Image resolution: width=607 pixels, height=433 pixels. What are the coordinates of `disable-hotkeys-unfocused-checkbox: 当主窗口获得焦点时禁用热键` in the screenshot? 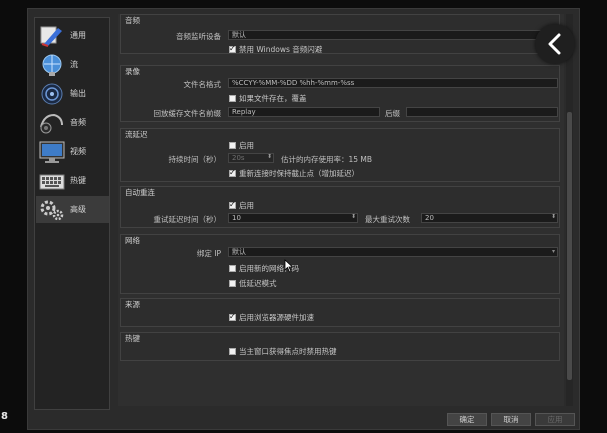 It's located at (283, 351).